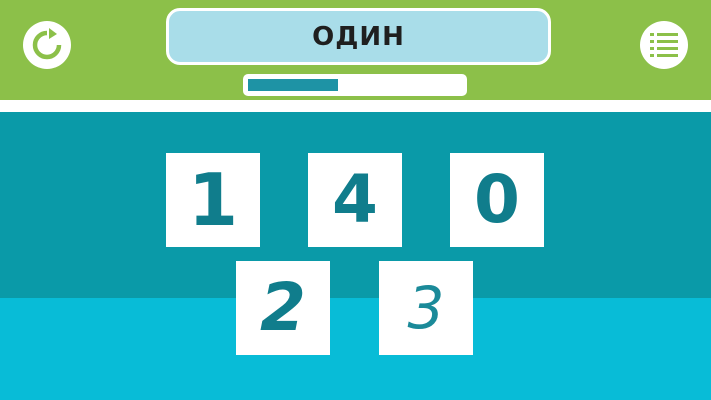 The height and width of the screenshot is (400, 711). I want to click on progress-bar, so click(355, 85).